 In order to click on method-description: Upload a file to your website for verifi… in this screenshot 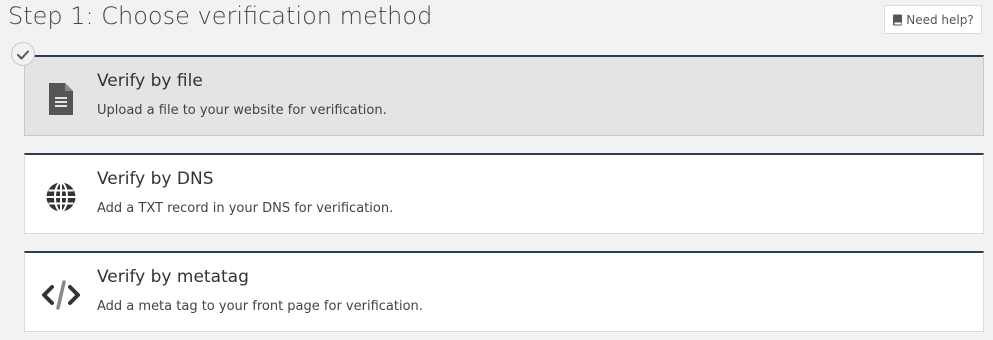, I will do `click(242, 110)`.